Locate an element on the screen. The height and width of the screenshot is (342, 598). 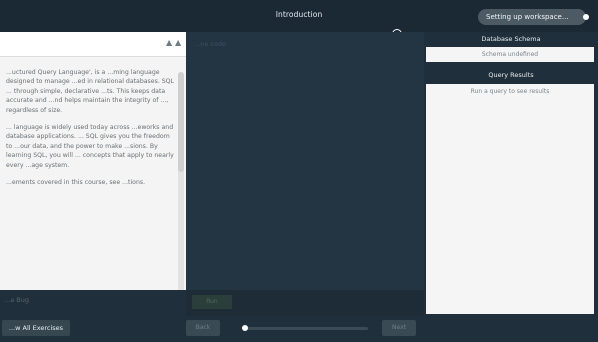
schema-box: Schema undefined is located at coordinates (510, 54).